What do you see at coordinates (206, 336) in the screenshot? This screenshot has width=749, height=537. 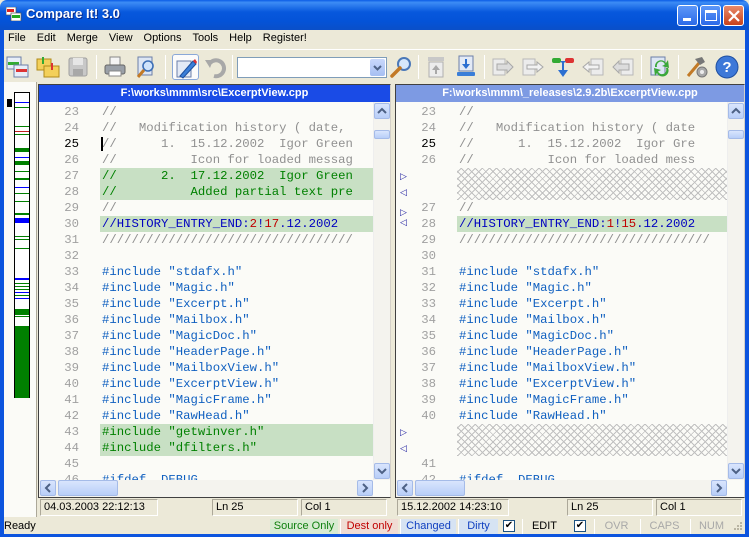 I see `code-line: 37 #include "MagicDoc.h"` at bounding box center [206, 336].